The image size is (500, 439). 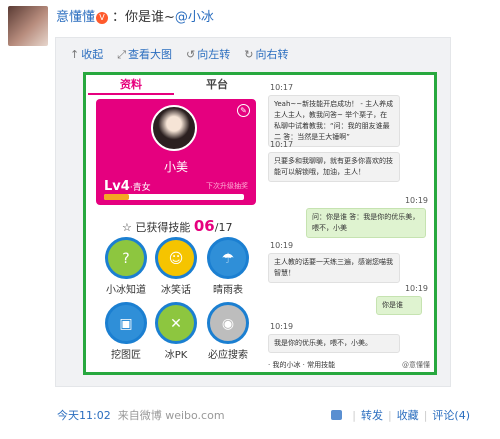 What do you see at coordinates (140, 188) in the screenshot?
I see `level-title: ·青女` at bounding box center [140, 188].